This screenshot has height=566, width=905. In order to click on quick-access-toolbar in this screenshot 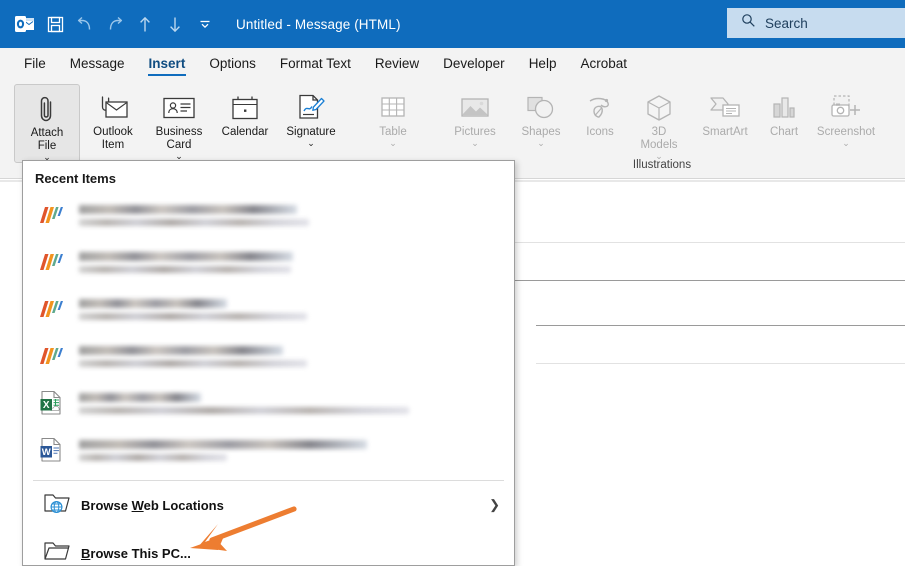, I will do `click(110, 24)`.